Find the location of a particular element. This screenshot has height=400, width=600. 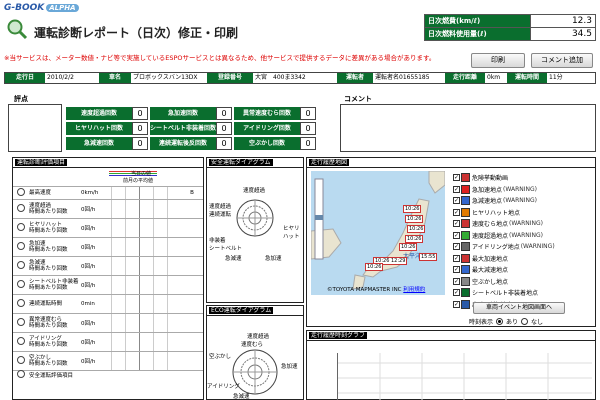

fuel-economy-value: 12.3 is located at coordinates (563, 21).